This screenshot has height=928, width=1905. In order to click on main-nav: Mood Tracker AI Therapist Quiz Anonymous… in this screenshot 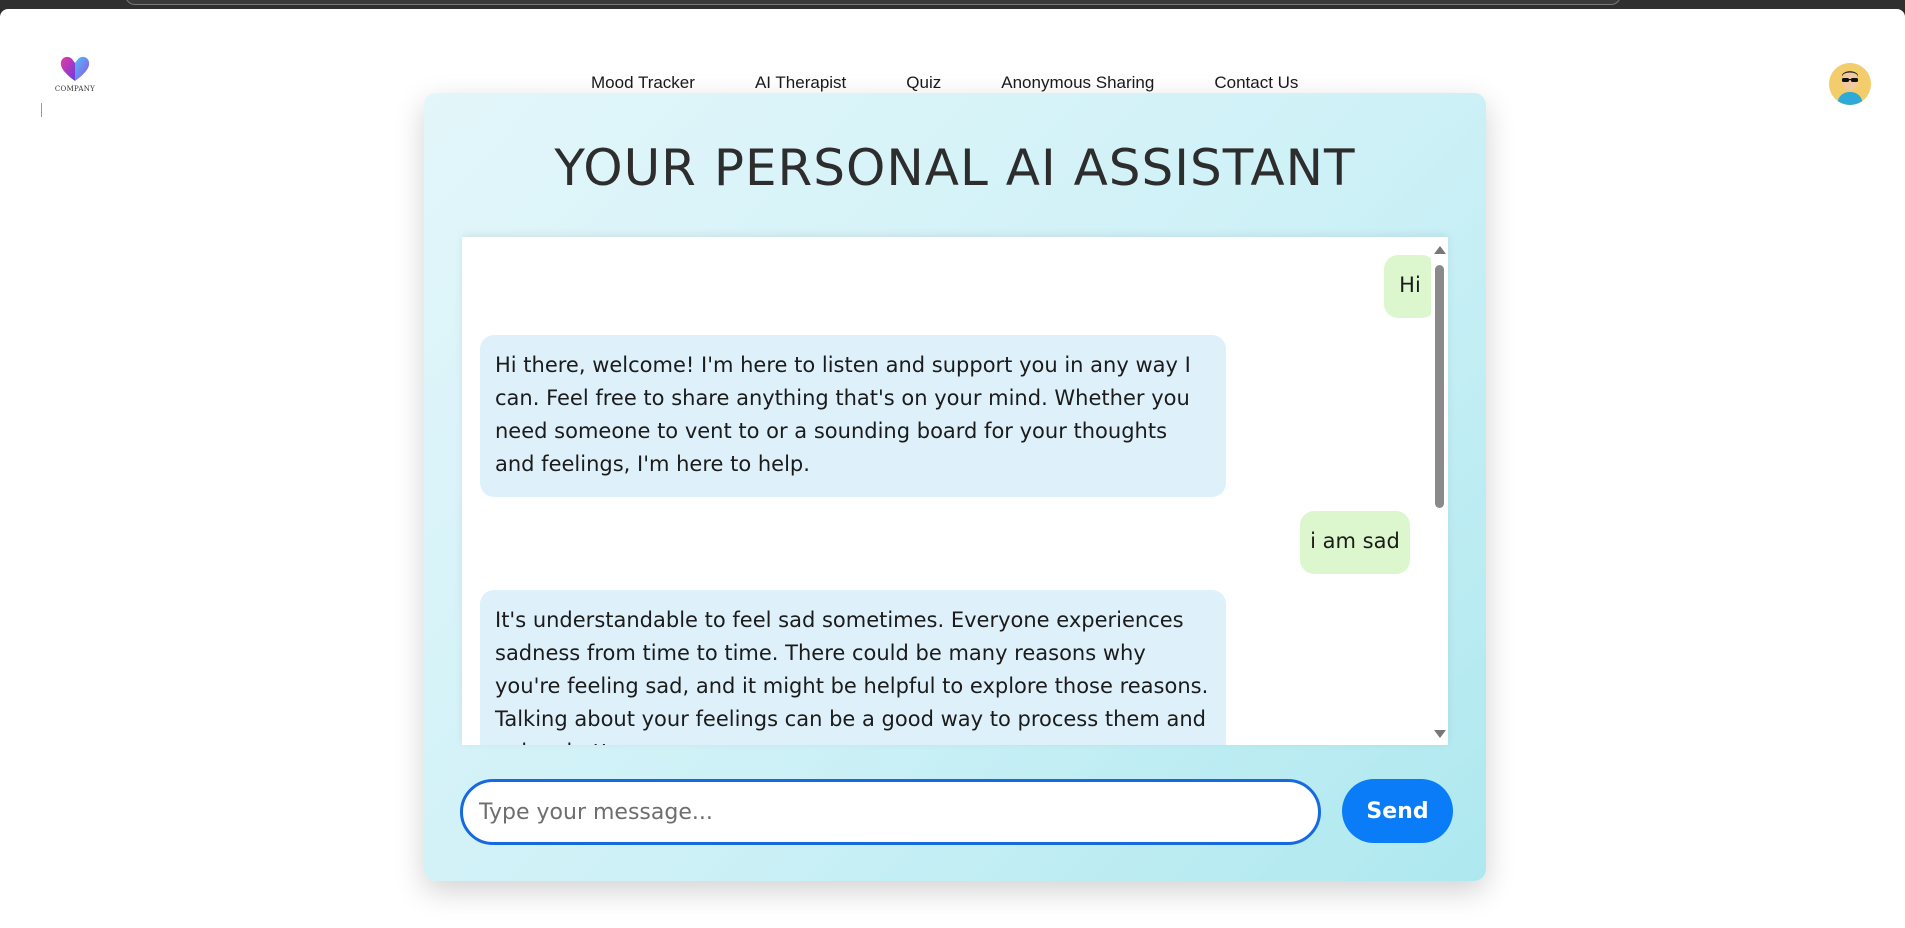, I will do `click(944, 83)`.